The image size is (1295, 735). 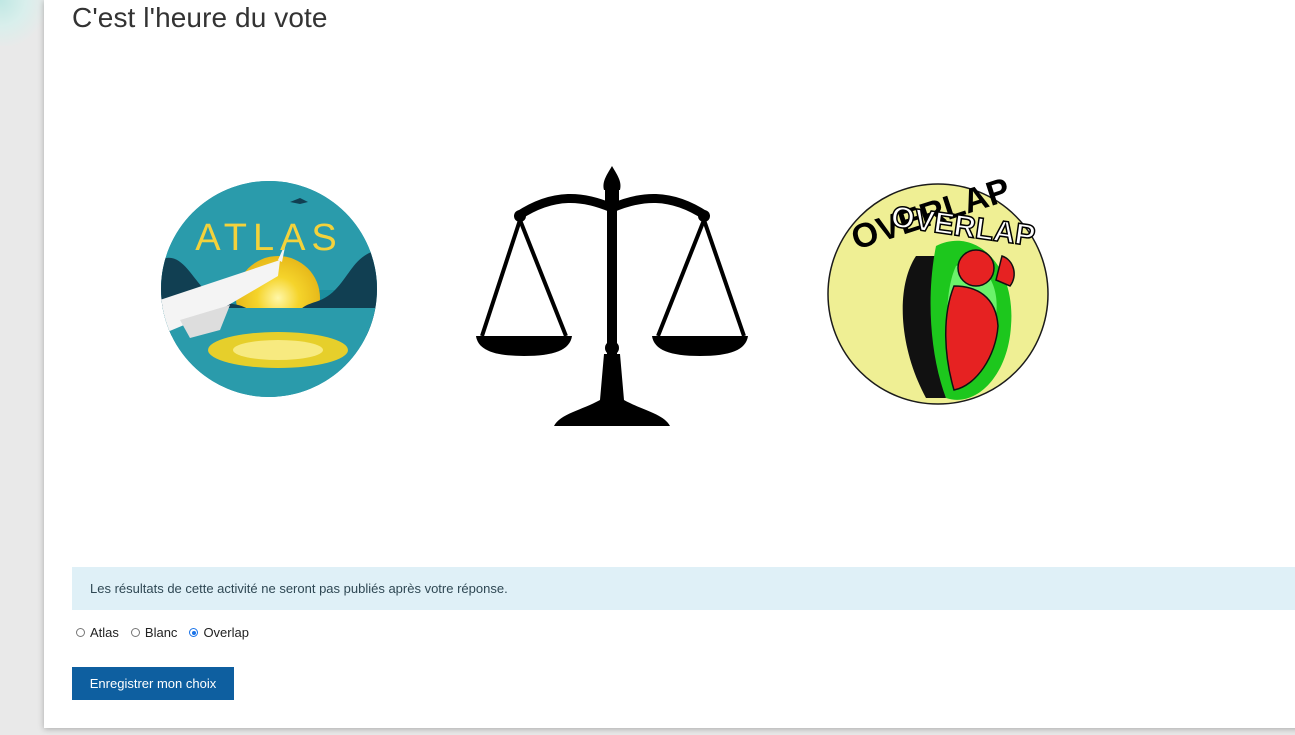 I want to click on radio-overlap, so click(x=194, y=632).